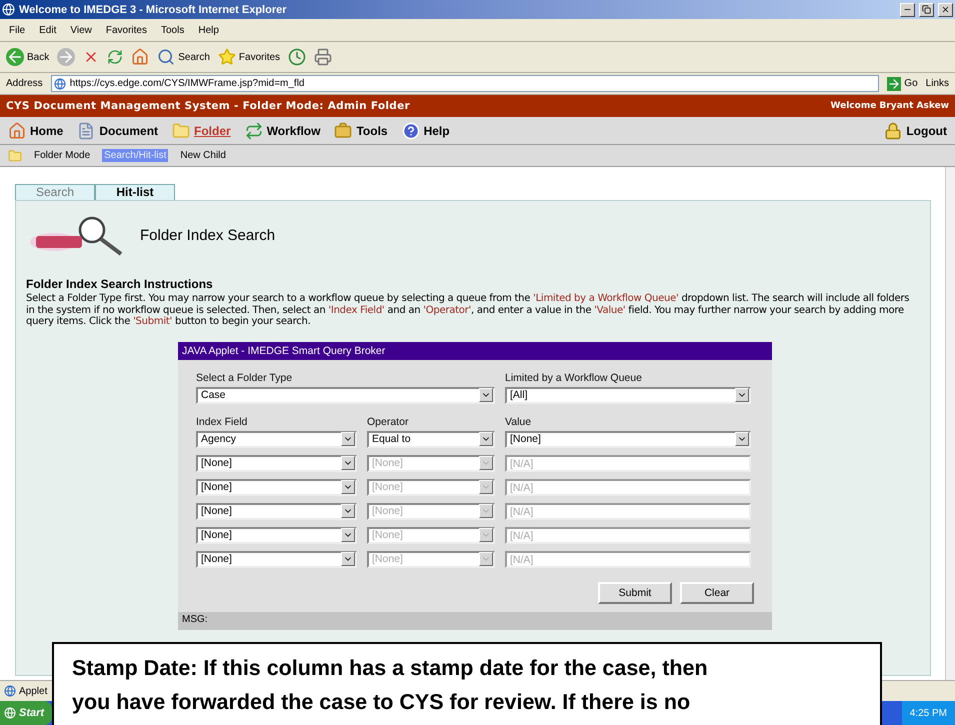 This screenshot has width=955, height=725. What do you see at coordinates (635, 593) in the screenshot?
I see `applet-button: Submit` at bounding box center [635, 593].